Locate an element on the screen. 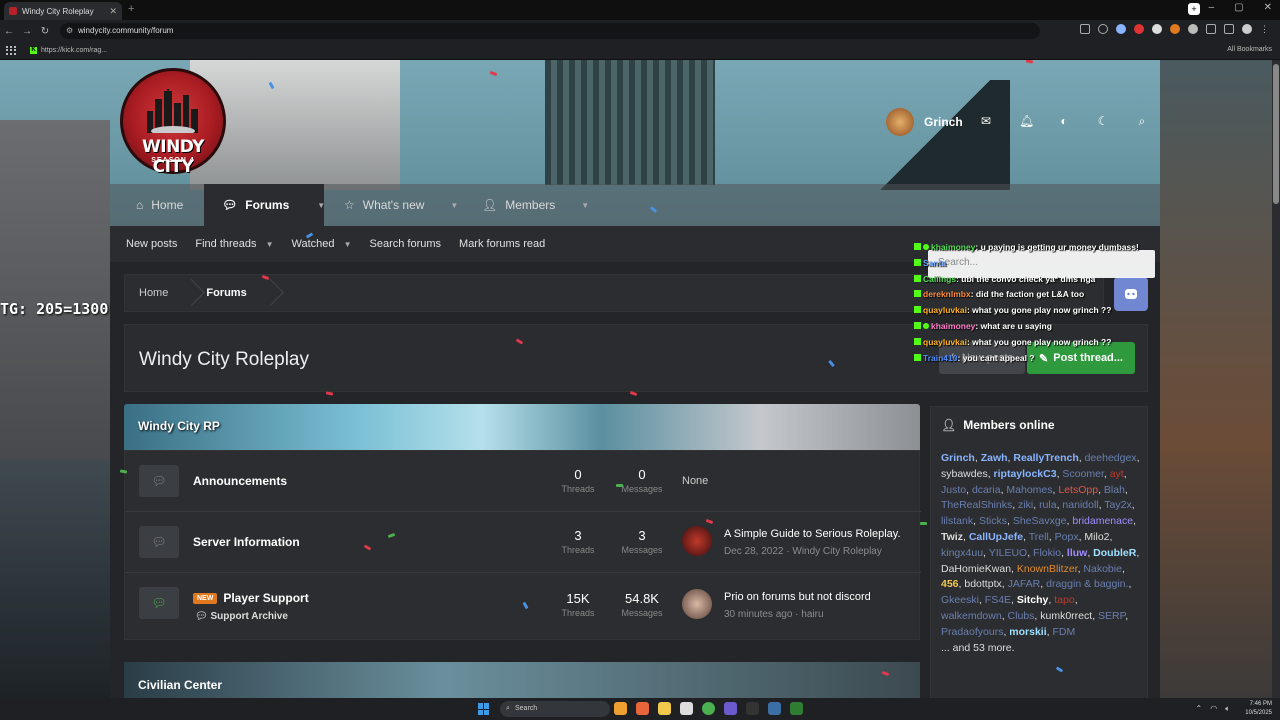 Image resolution: width=1280 pixels, height=720 pixels. member-link: Mahomes is located at coordinates (1029, 490).